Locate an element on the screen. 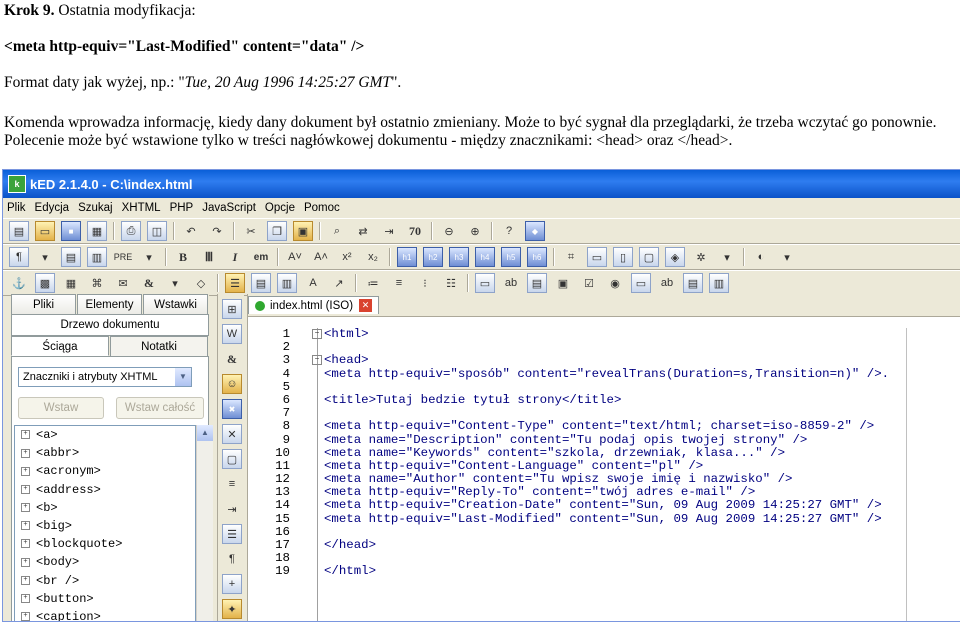  select-icon: ▣ is located at coordinates (563, 283).